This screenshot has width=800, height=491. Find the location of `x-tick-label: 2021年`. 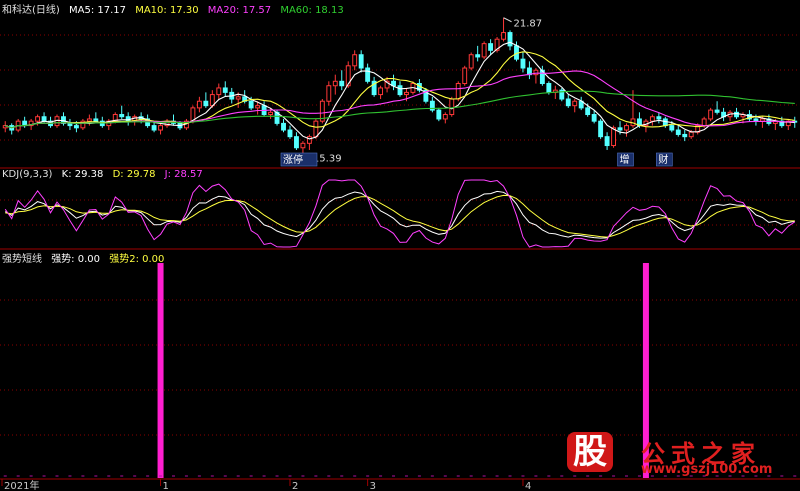

x-tick-label: 2021年 is located at coordinates (21, 485).